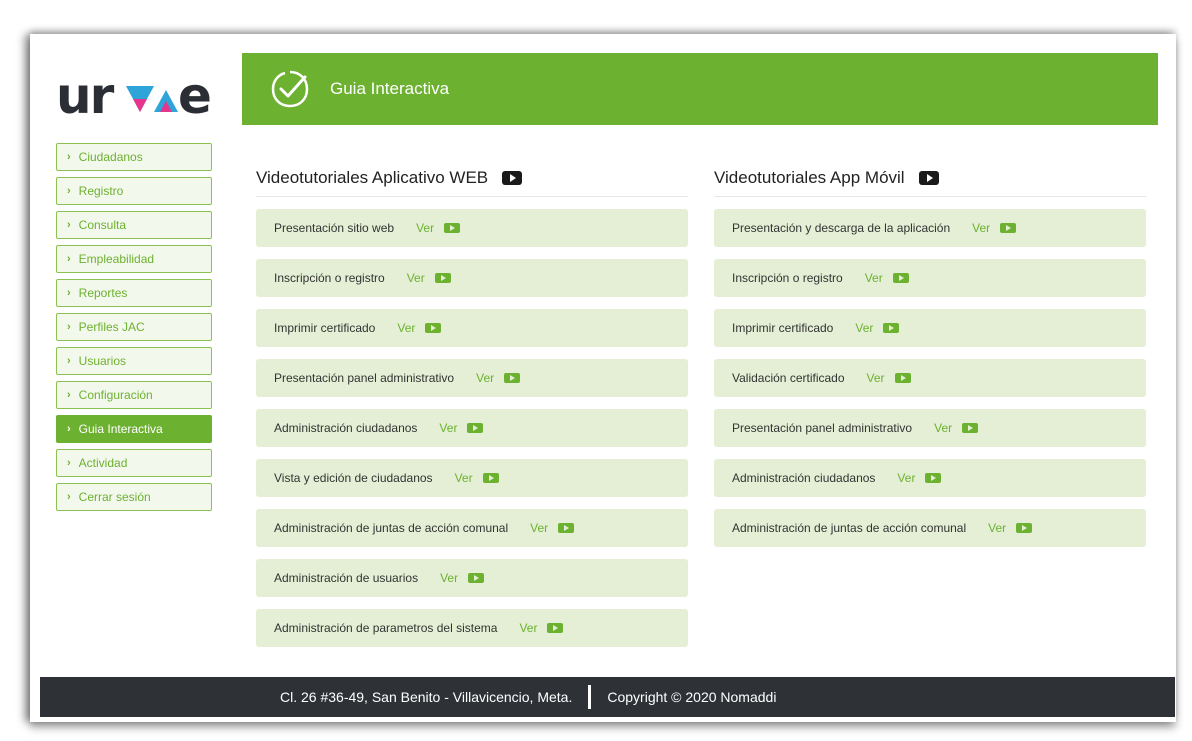 The height and width of the screenshot is (741, 1192). I want to click on sidebar-item-guia-interactiva: › Guia Interactiva, so click(134, 429).